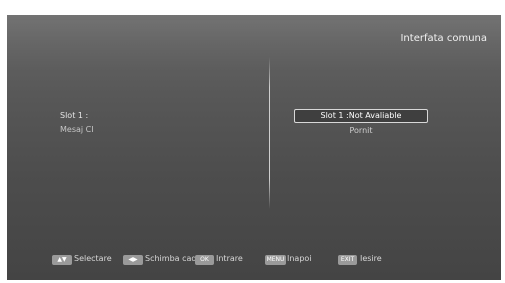 This screenshot has height=283, width=505. I want to click on menu-key: MENU, so click(275, 260).